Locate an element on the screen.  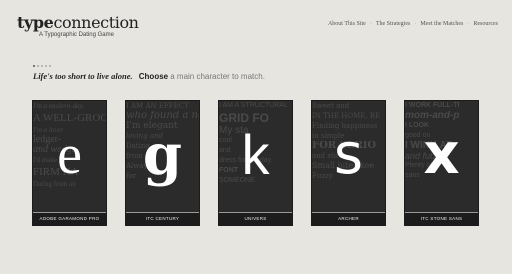
bg-line: I WORK FULL-TI is located at coordinates (432, 105).